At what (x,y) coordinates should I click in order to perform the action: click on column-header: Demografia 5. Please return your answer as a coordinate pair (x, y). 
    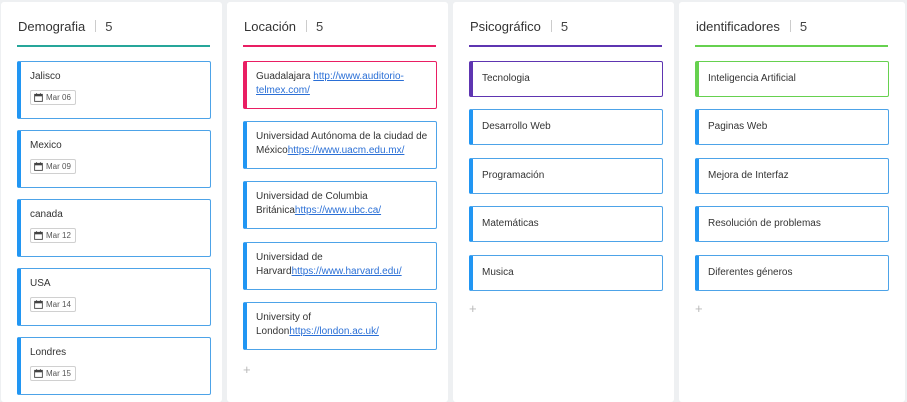
    Looking at the image, I should click on (65, 26).